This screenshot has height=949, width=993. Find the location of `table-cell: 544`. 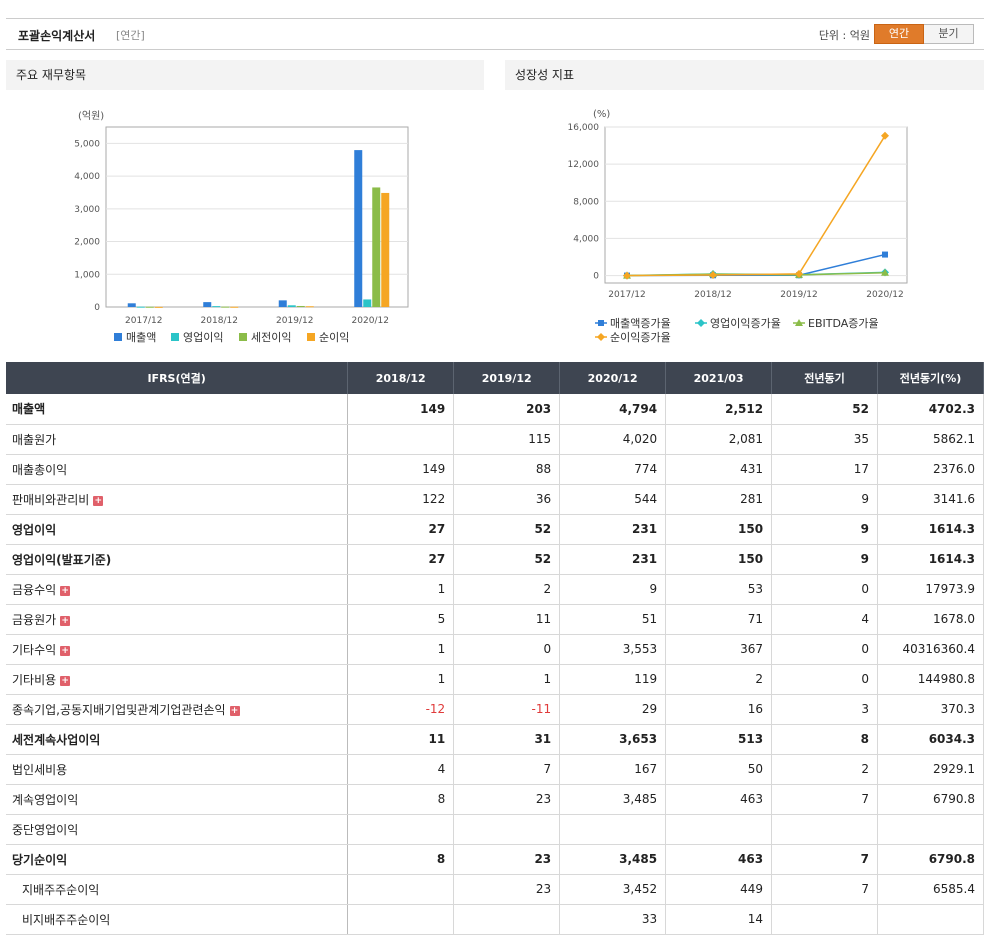

table-cell: 544 is located at coordinates (613, 499).